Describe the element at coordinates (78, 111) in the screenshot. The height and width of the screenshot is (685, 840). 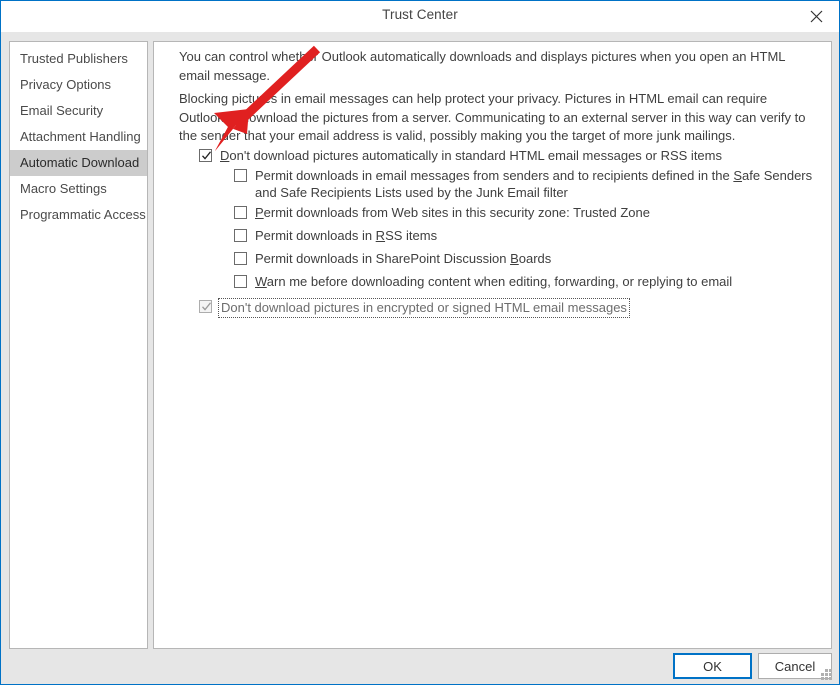
I see `sidebar-item-email-security: Email Security` at that location.